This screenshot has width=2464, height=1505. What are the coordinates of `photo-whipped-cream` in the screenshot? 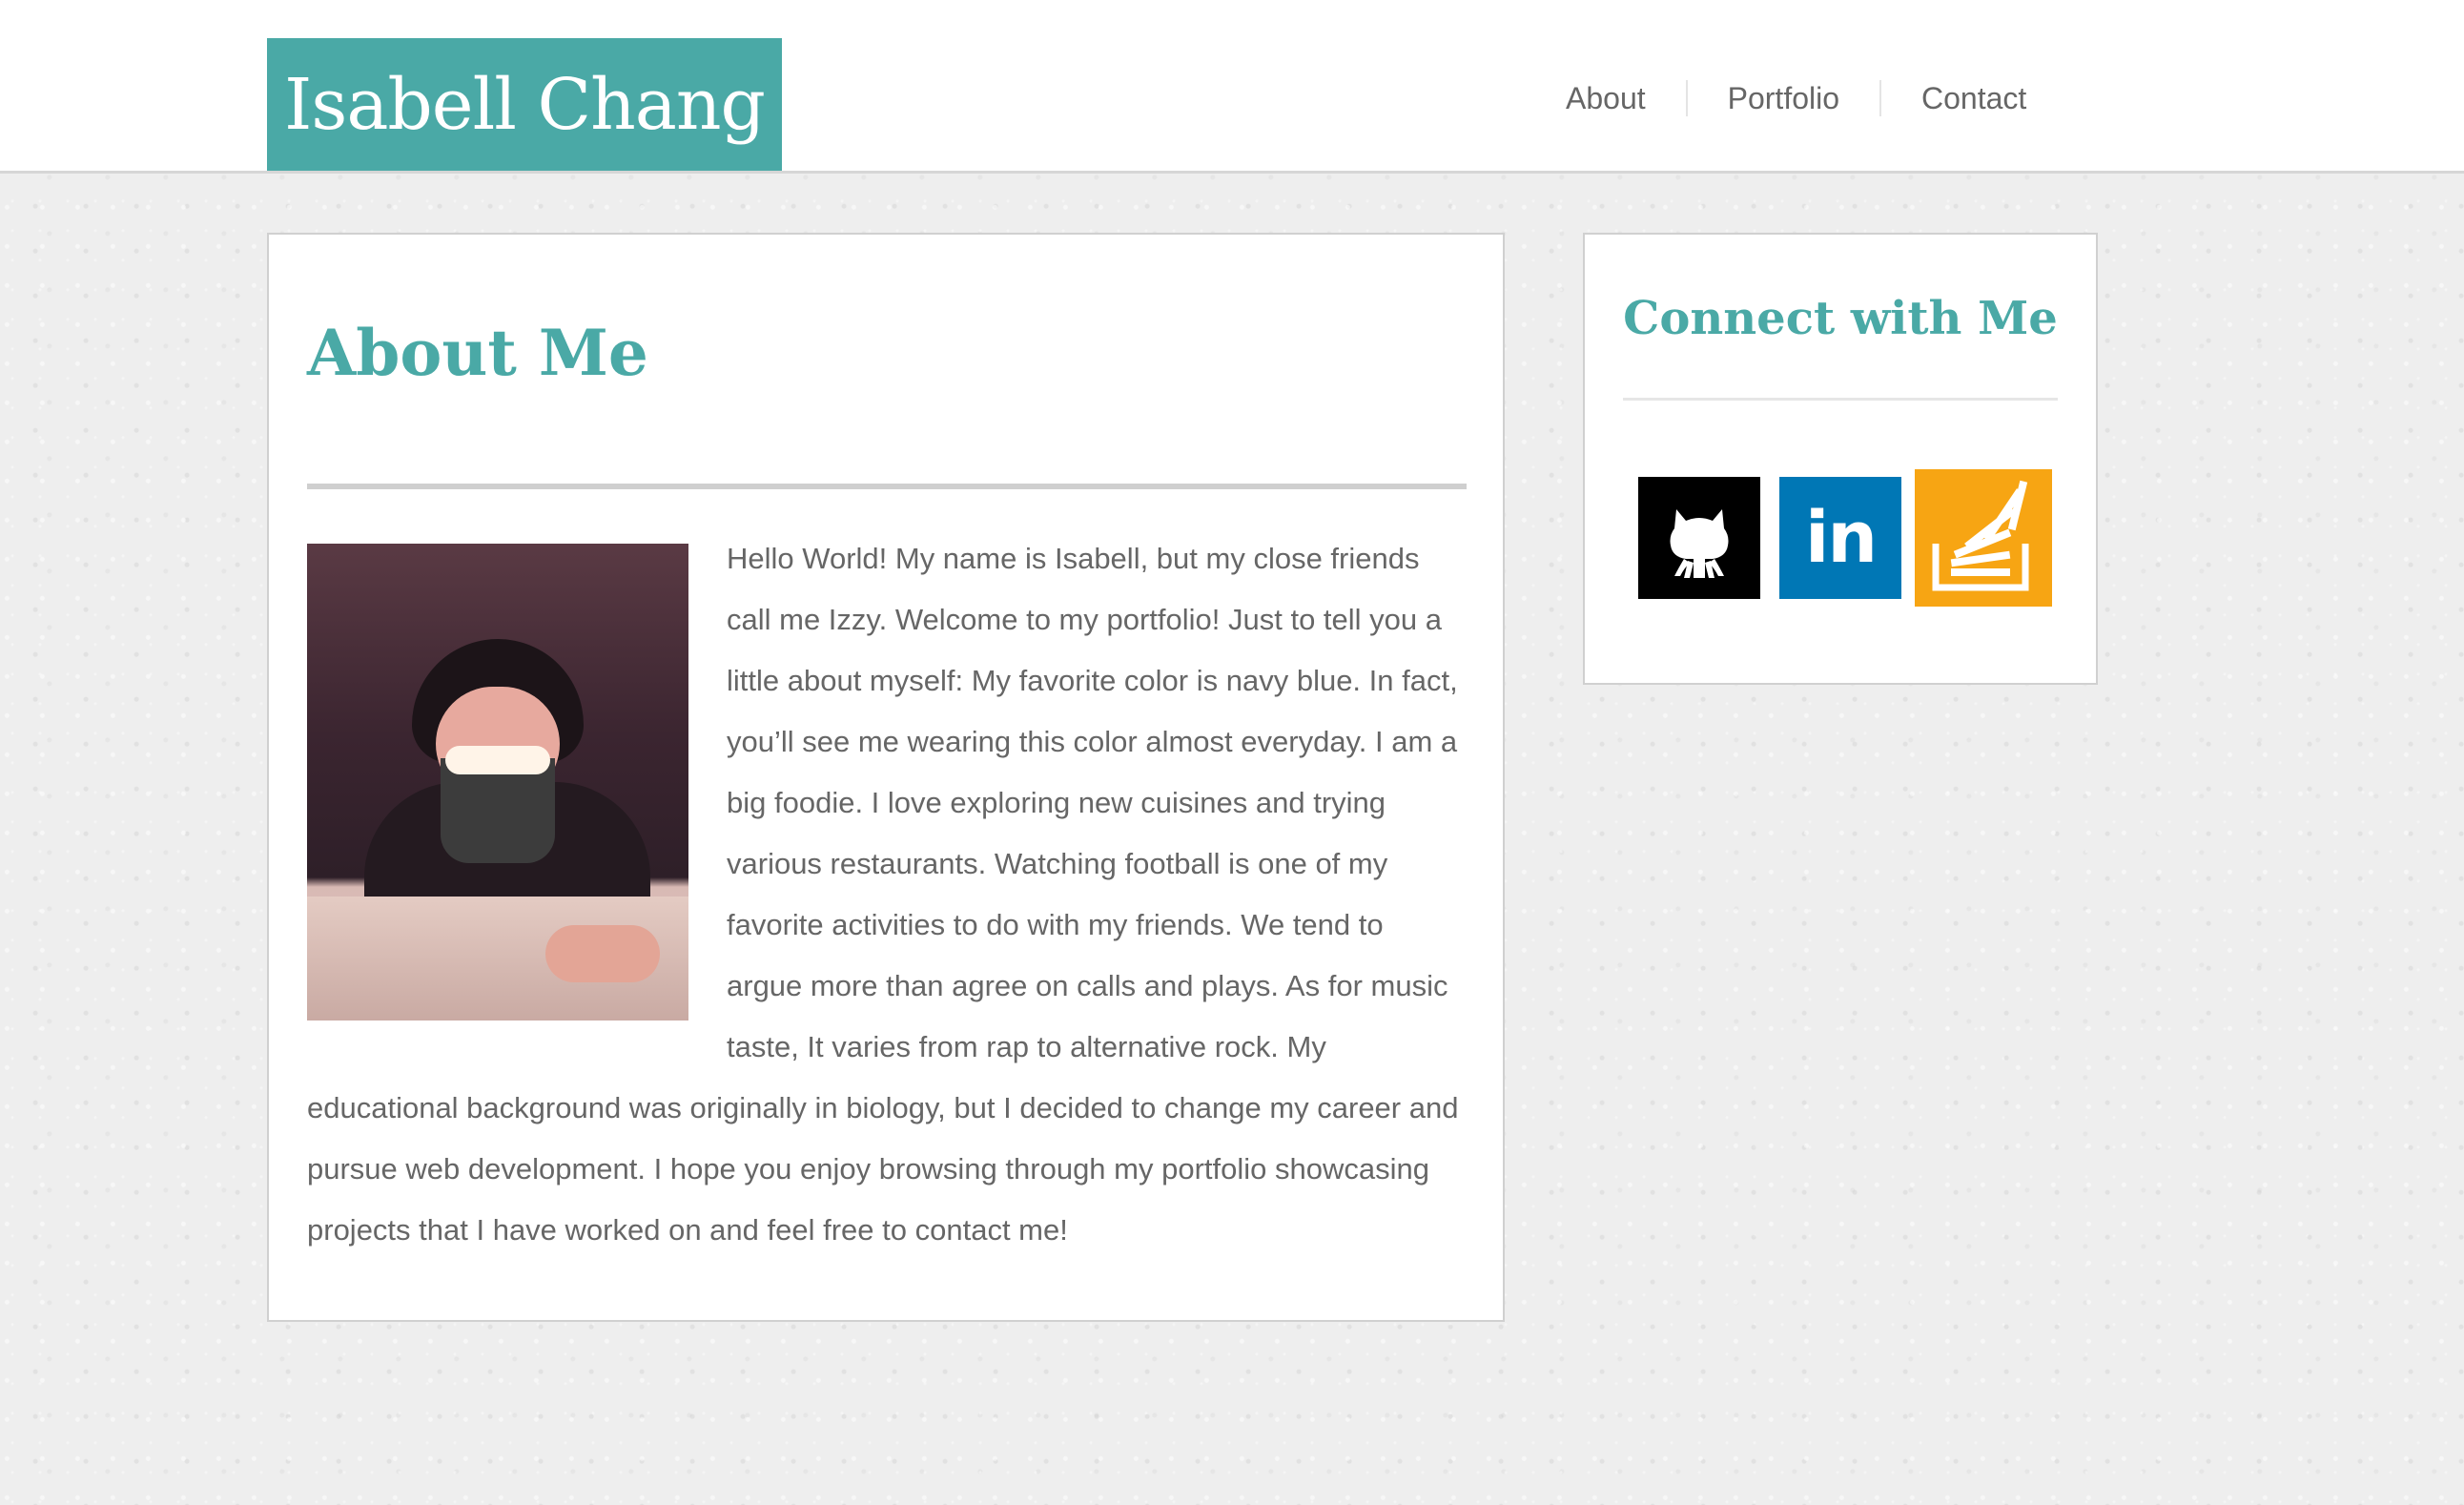 It's located at (497, 760).